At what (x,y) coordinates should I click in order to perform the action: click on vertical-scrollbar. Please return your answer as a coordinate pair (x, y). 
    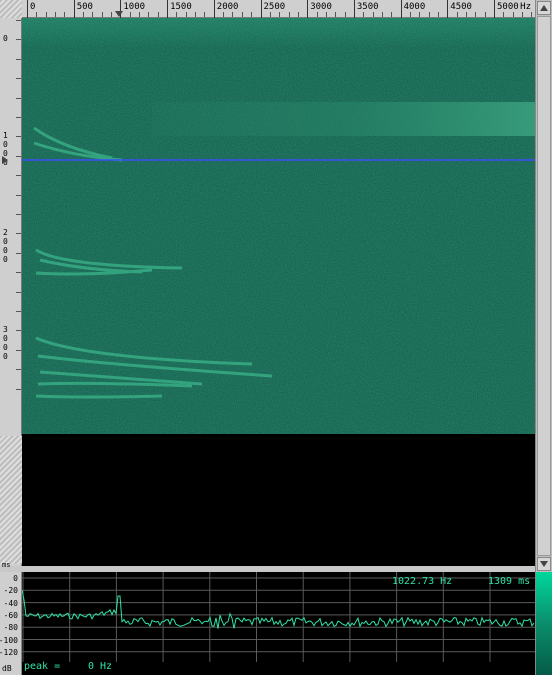
    Looking at the image, I should click on (543, 286).